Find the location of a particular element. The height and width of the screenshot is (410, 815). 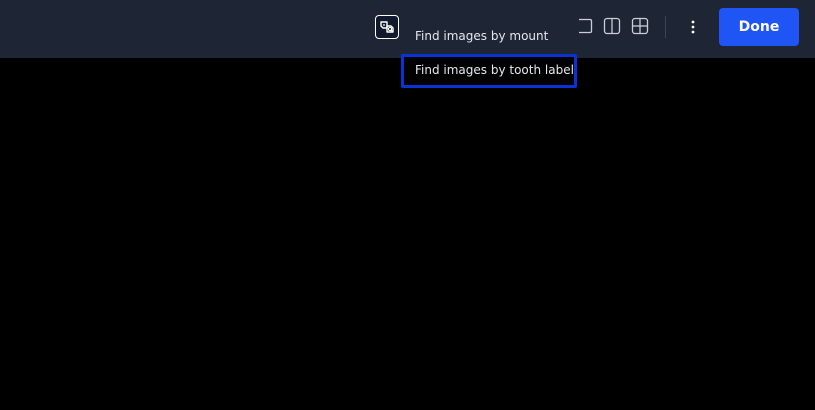

single-layout-icon is located at coordinates (586, 26).